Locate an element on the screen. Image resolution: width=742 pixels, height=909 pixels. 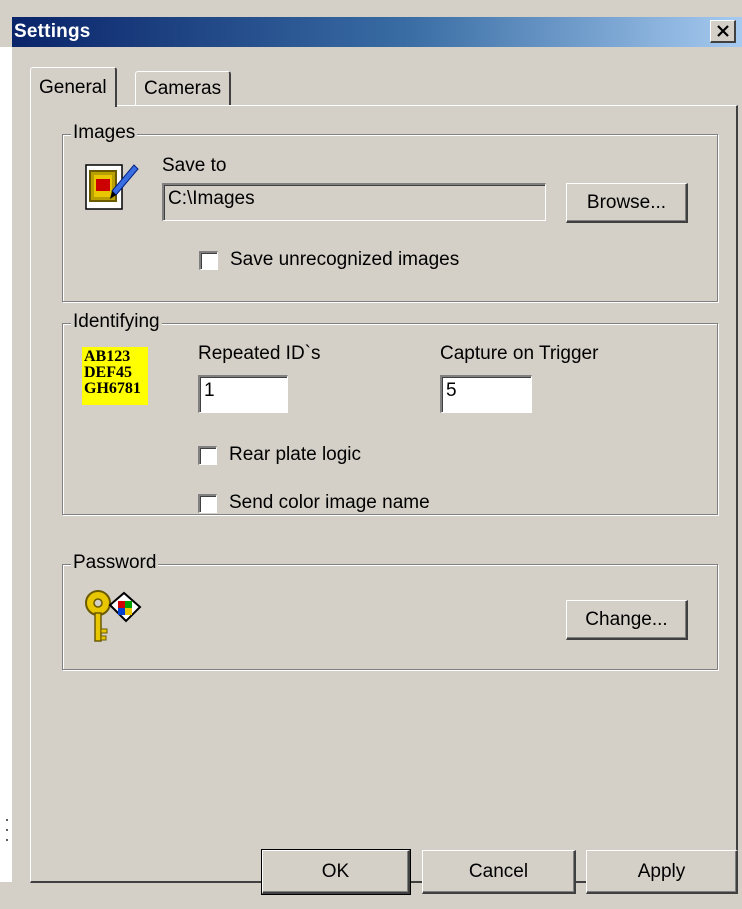
images-group-label: Images is located at coordinates (104, 133).